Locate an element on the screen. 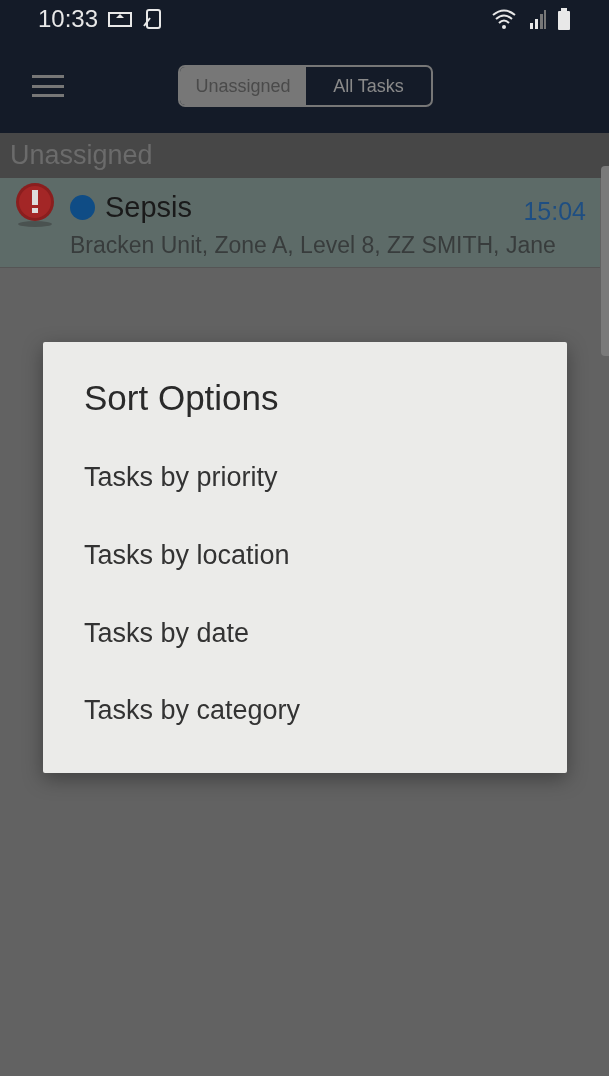 This screenshot has width=609, height=1076. task-title: Sepsis is located at coordinates (149, 207).